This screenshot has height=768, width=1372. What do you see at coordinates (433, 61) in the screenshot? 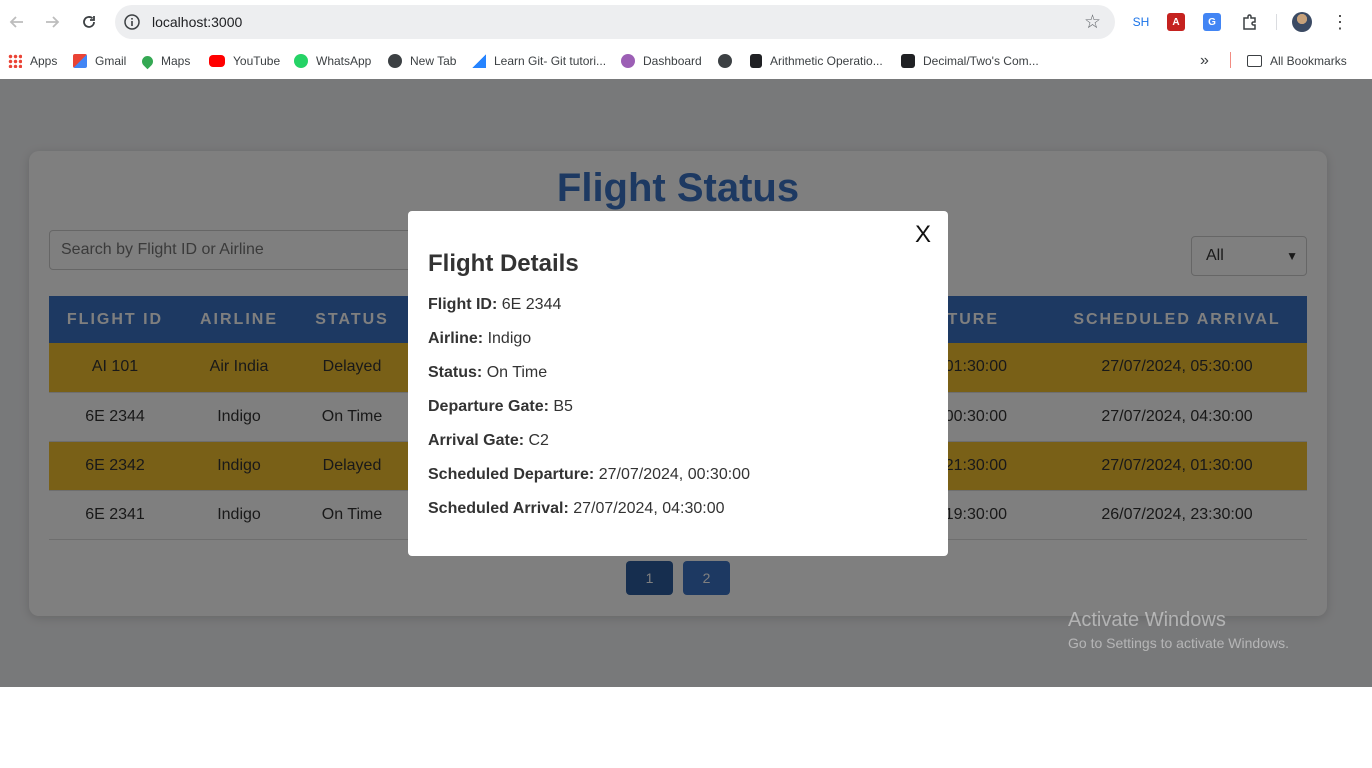
I see `bookmark-label: New Tab` at bounding box center [433, 61].